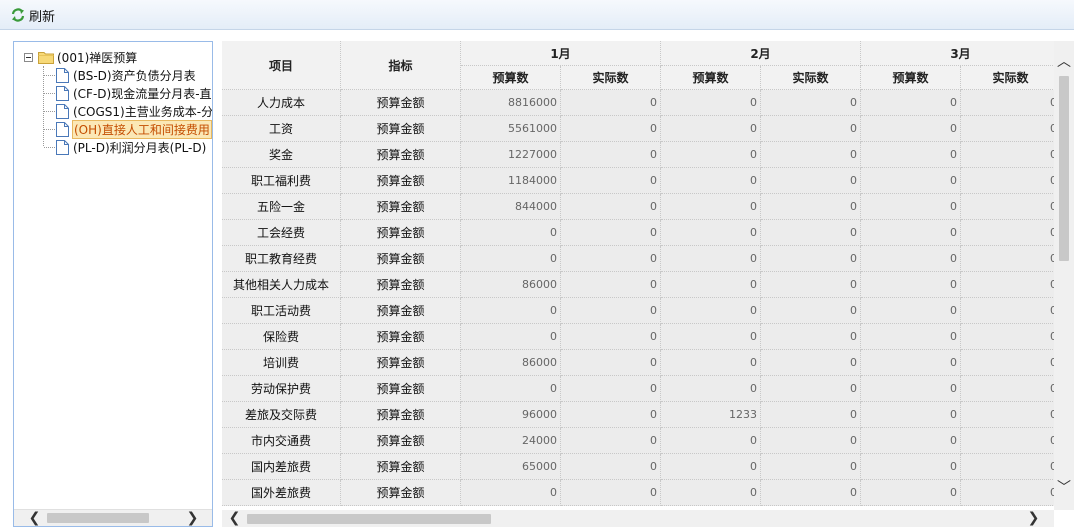  I want to click on table-row: 工资 预算金额 5561000 0 0 0 0 0, so click(638, 129).